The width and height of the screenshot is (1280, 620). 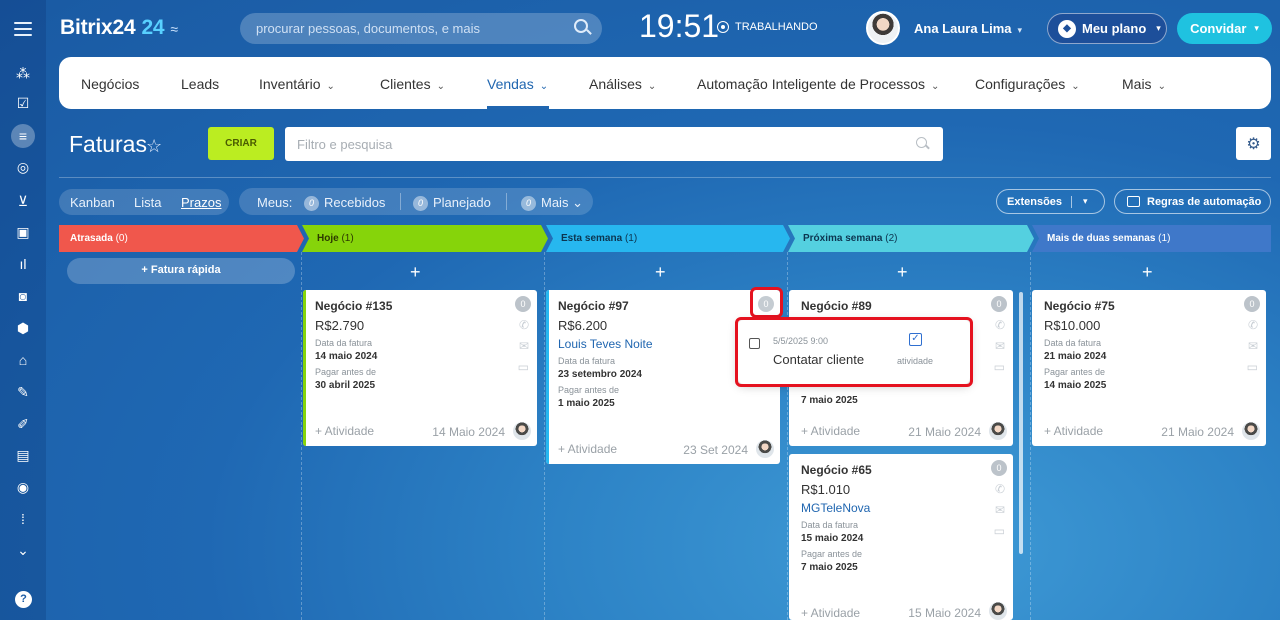 What do you see at coordinates (907, 470) in the screenshot?
I see `card-title: Negócio #65` at bounding box center [907, 470].